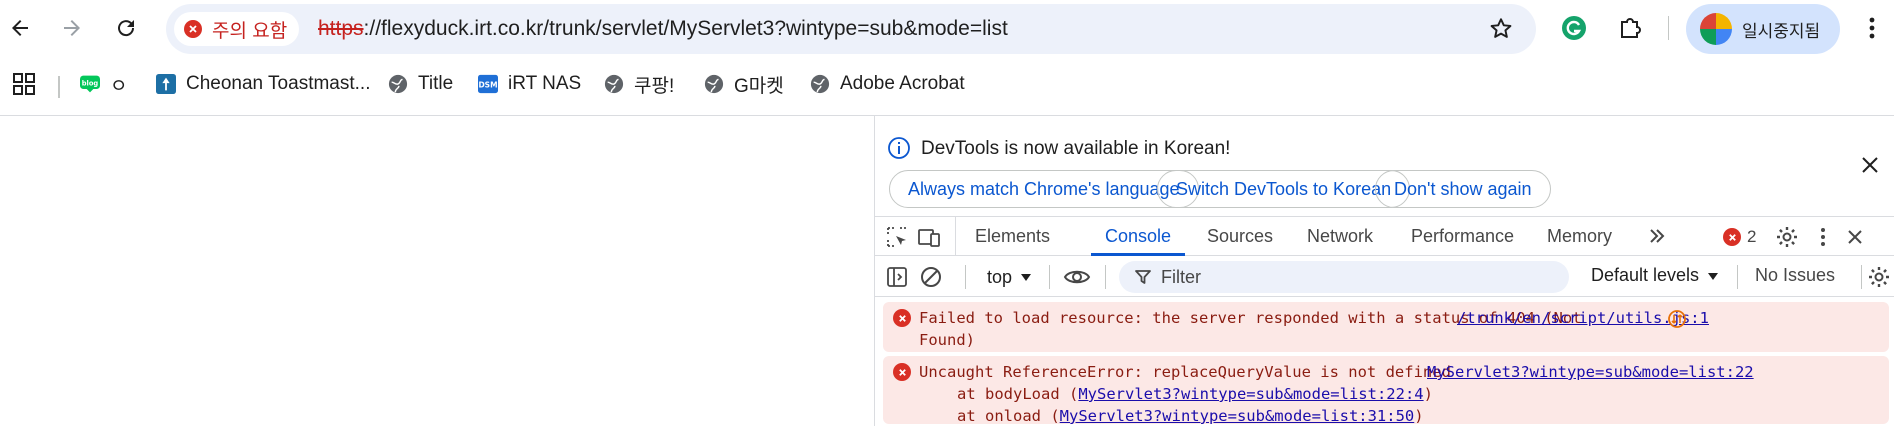 The width and height of the screenshot is (1894, 427). Describe the element at coordinates (1138, 236) in the screenshot. I see `tab-console: Console` at that location.